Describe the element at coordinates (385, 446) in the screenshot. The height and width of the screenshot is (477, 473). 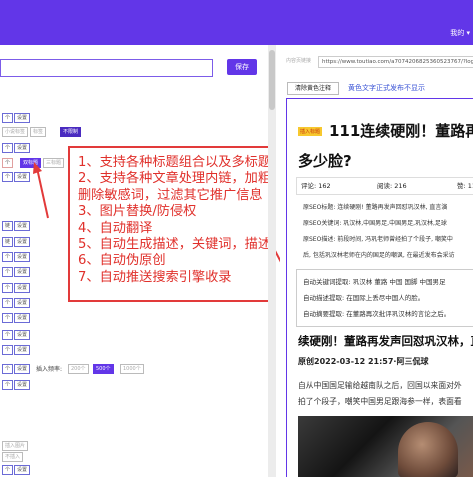
I see `article-photo` at that location.